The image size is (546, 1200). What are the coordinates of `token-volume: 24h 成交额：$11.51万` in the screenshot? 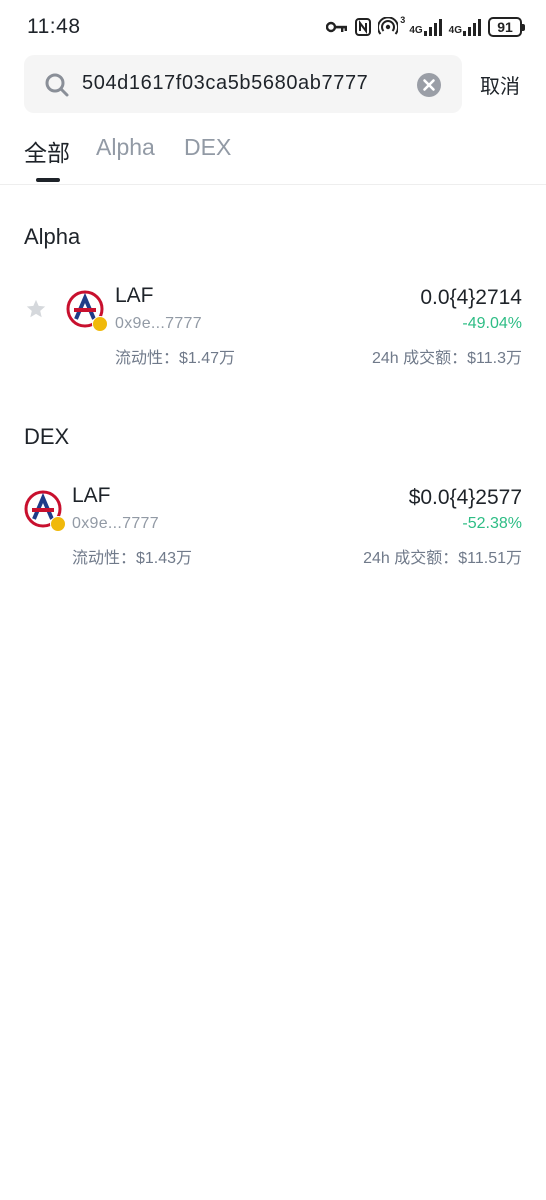 It's located at (442, 558).